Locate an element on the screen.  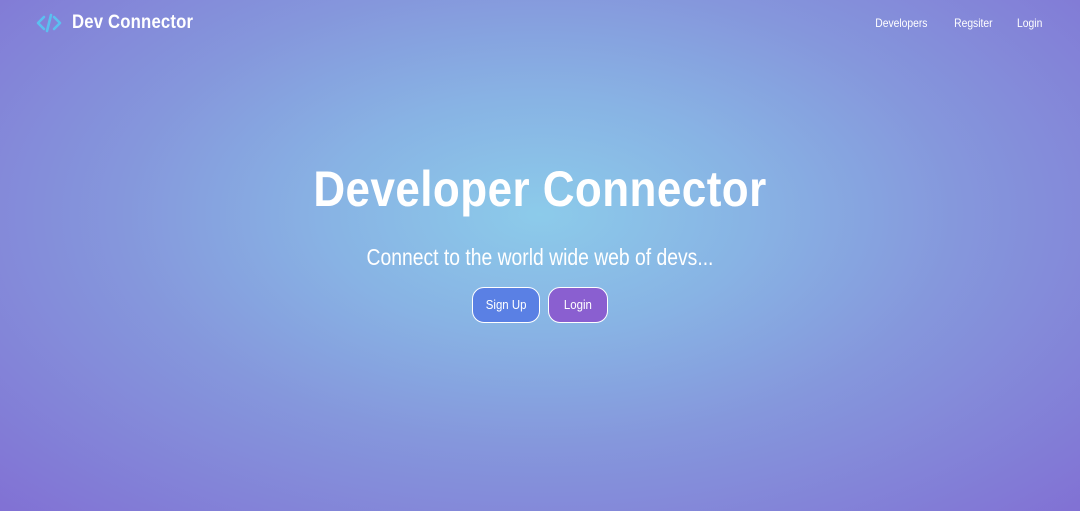
navbar: Dev Connector Developers Regsiter Login is located at coordinates (540, 24).